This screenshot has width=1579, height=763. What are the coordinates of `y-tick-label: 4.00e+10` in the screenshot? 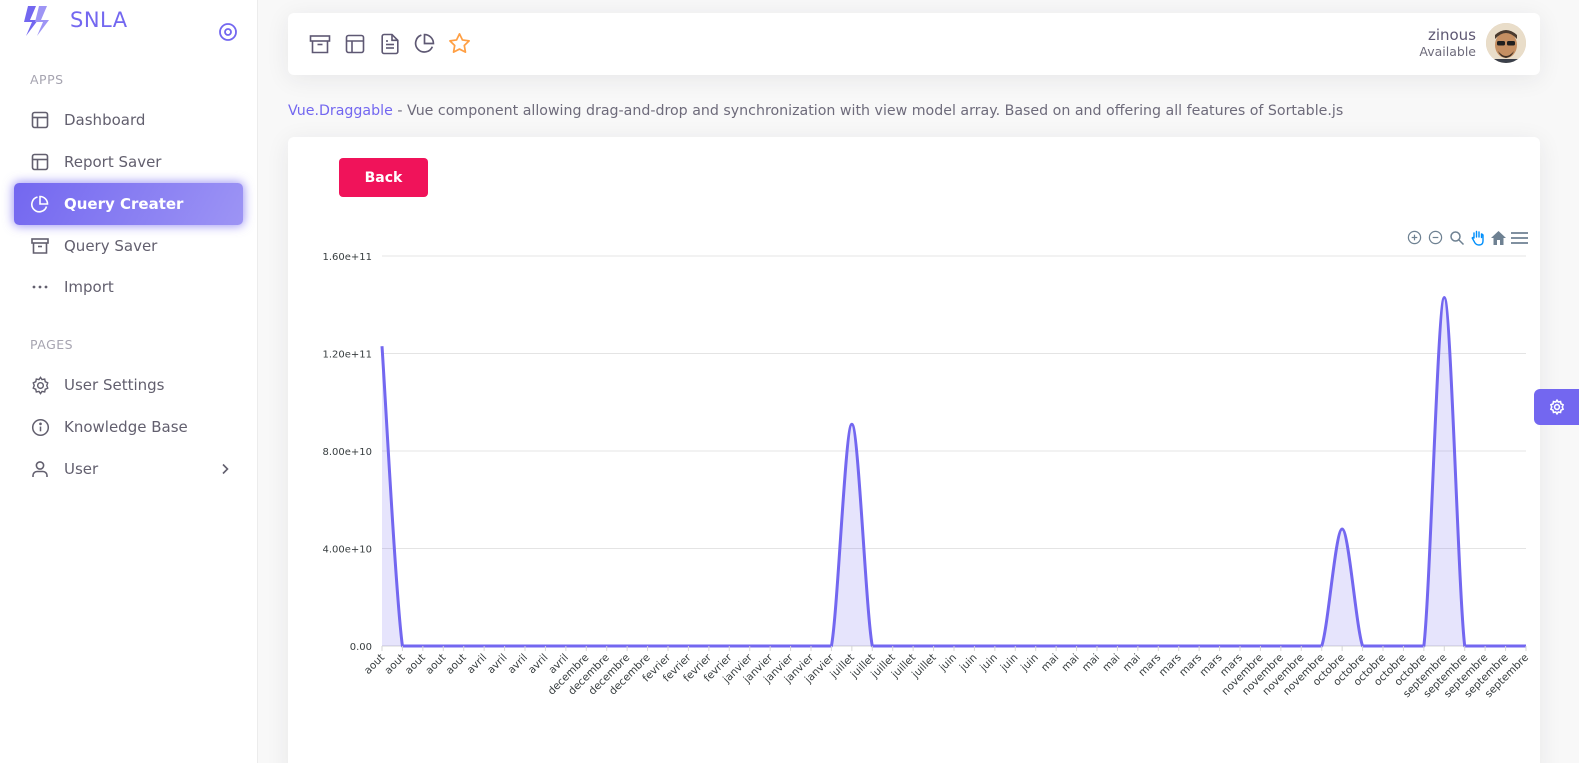 It's located at (347, 550).